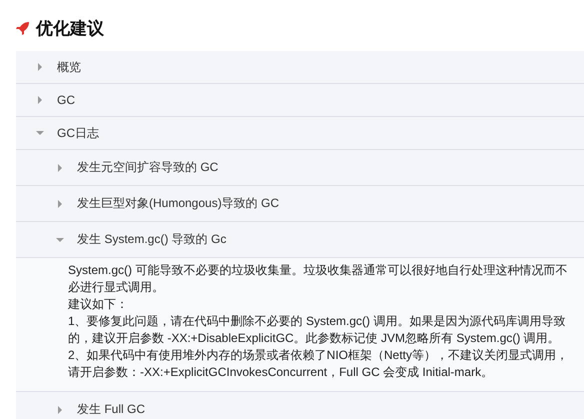 Image resolution: width=584 pixels, height=419 pixels. Describe the element at coordinates (317, 330) in the screenshot. I see `details-text: 1、要修复此问题，请在代码中删除不必要的 System.gc() 调用。如果是因为源代码库调用导致的，建议开启参数 -XX:+DisableExplicitGC。此参数标记使 JVM忽略所有 System.gc() 调用。` at that location.